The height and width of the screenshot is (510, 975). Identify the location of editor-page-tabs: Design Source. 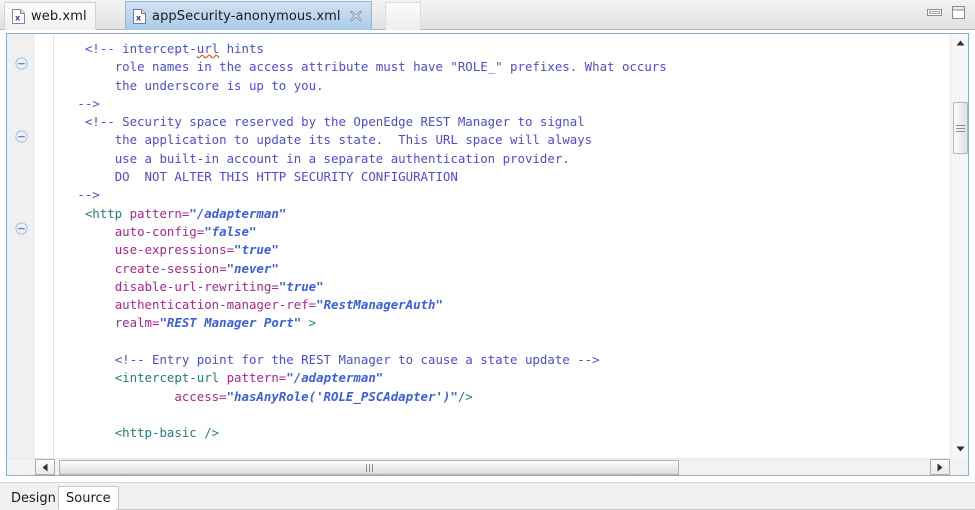
(487, 496).